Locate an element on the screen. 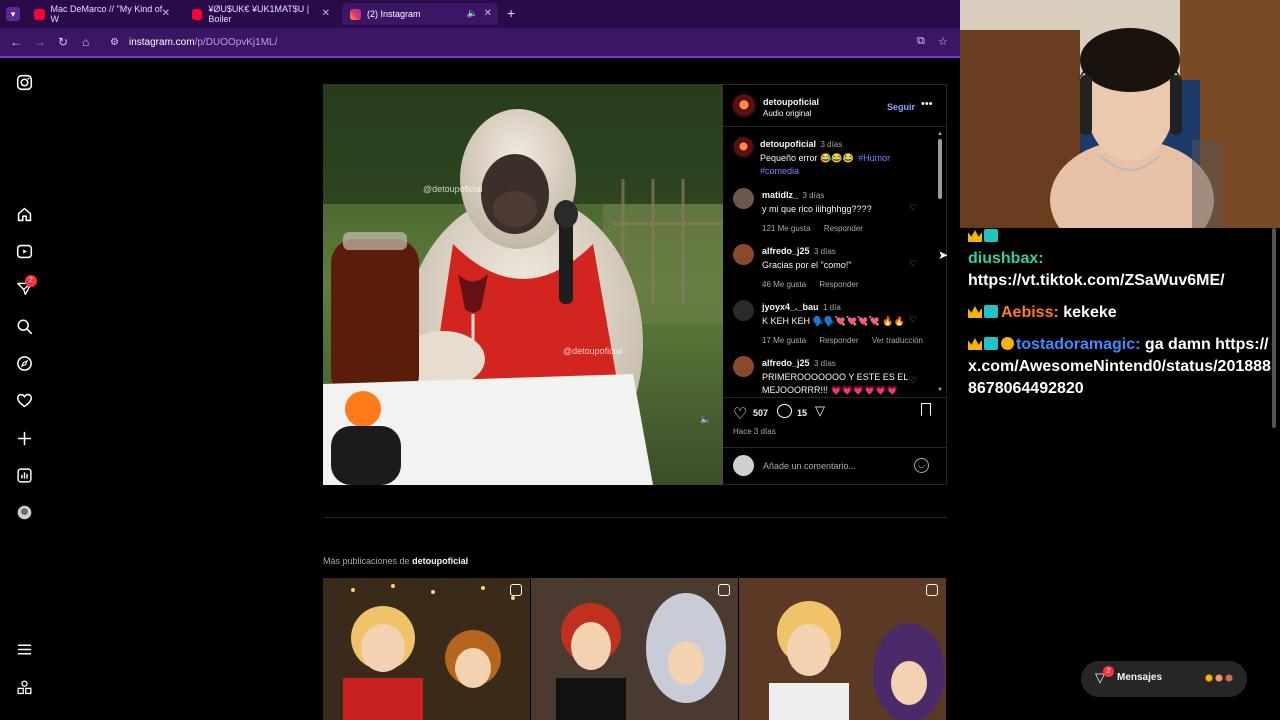 This screenshot has width=1280, height=720. direct-messages-icon: 2 is located at coordinates (25, 286).